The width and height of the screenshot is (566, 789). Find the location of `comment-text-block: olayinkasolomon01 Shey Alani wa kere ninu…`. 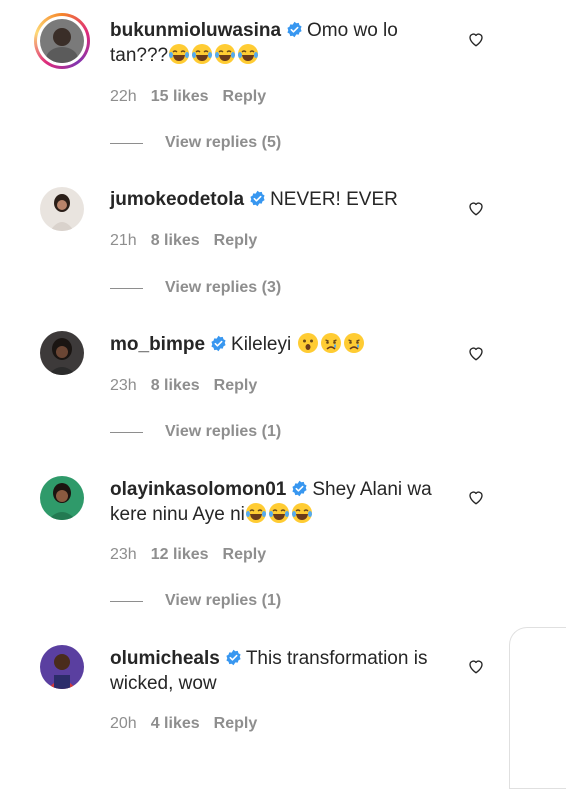

comment-text-block: olayinkasolomon01 Shey Alani wa kere ninu… is located at coordinates (275, 502).